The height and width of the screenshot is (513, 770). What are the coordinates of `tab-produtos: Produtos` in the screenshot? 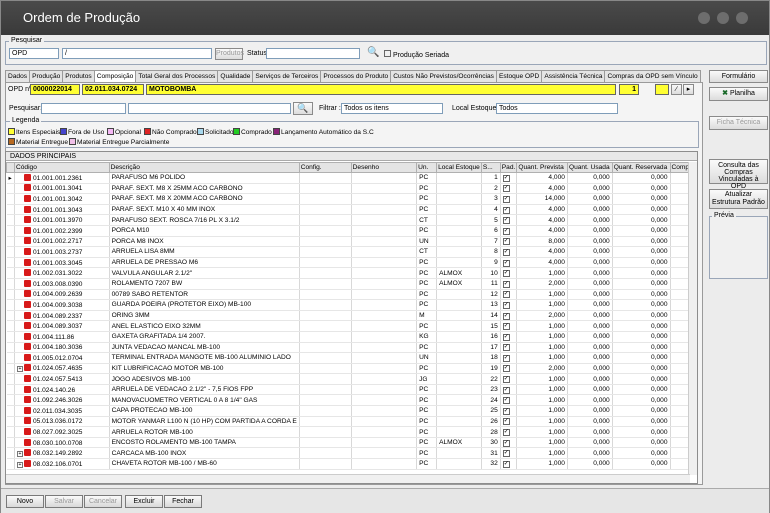 It's located at (78, 76).